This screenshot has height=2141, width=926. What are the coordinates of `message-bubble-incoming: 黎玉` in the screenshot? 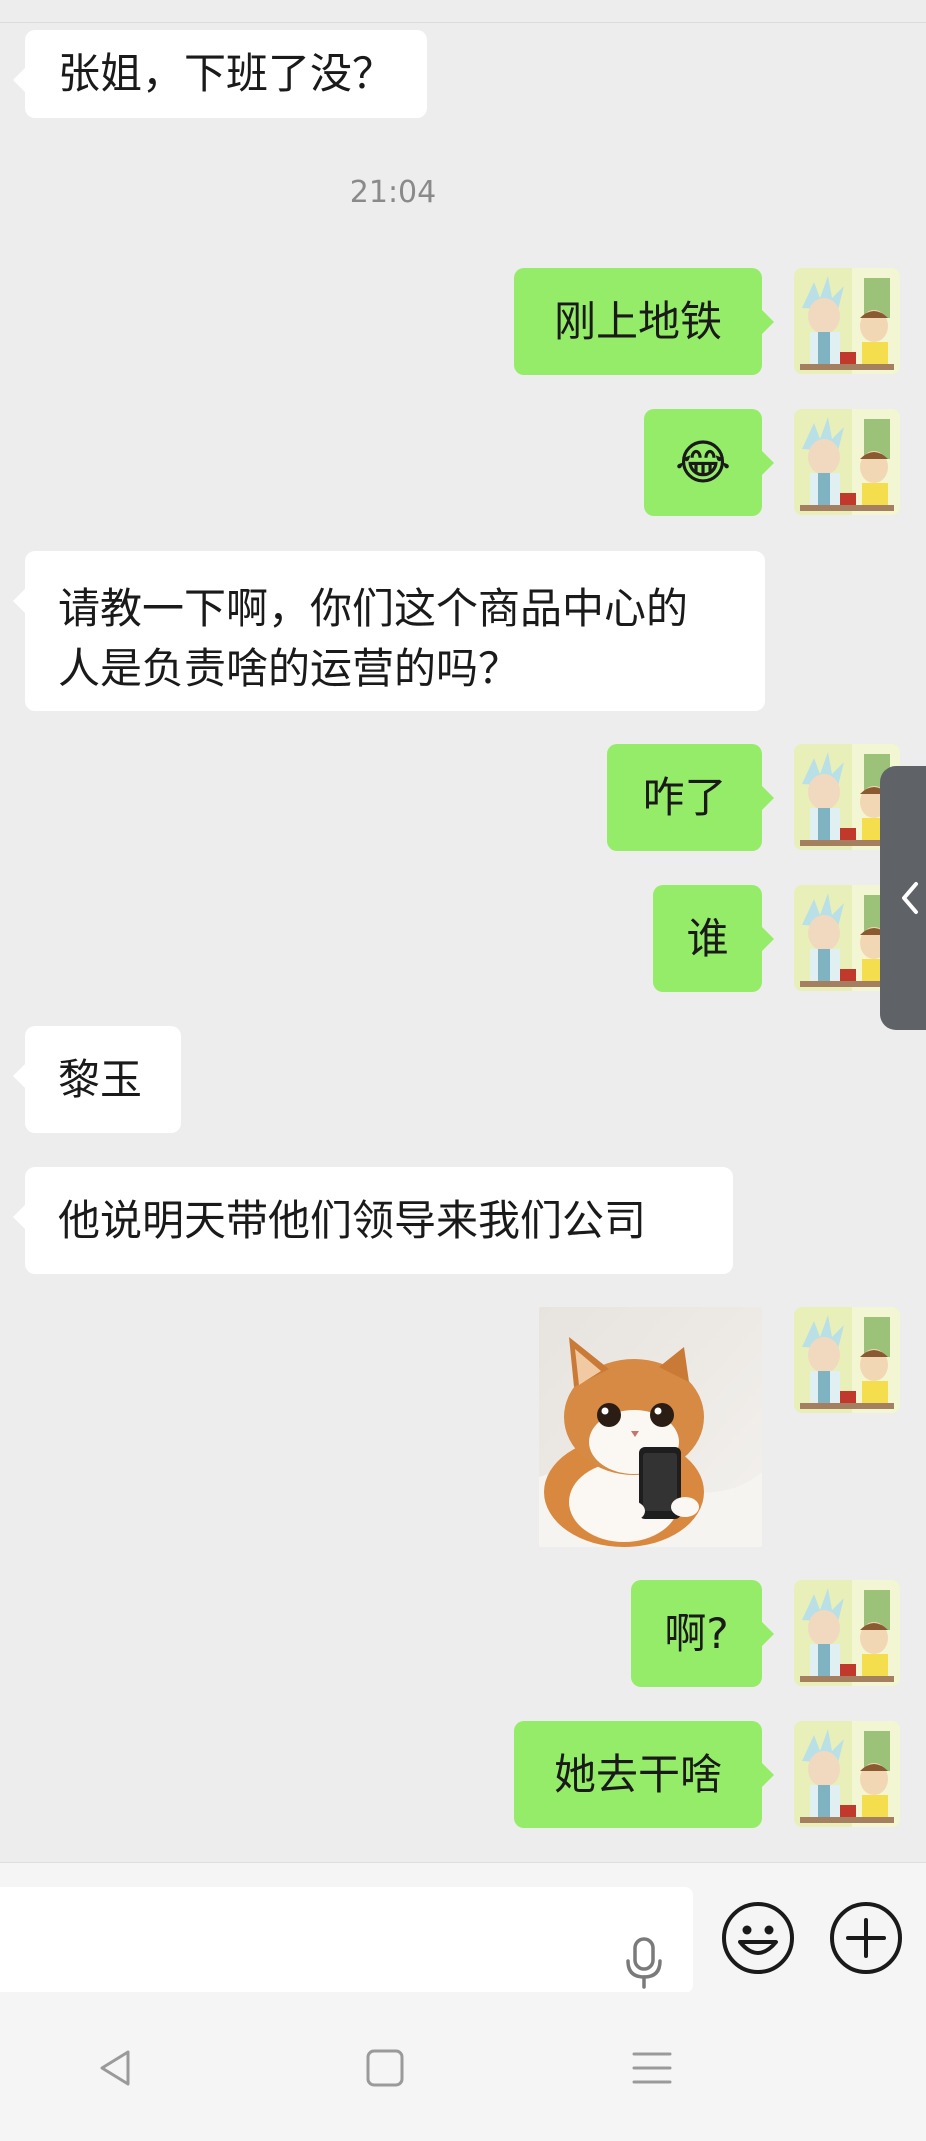 It's located at (97, 1079).